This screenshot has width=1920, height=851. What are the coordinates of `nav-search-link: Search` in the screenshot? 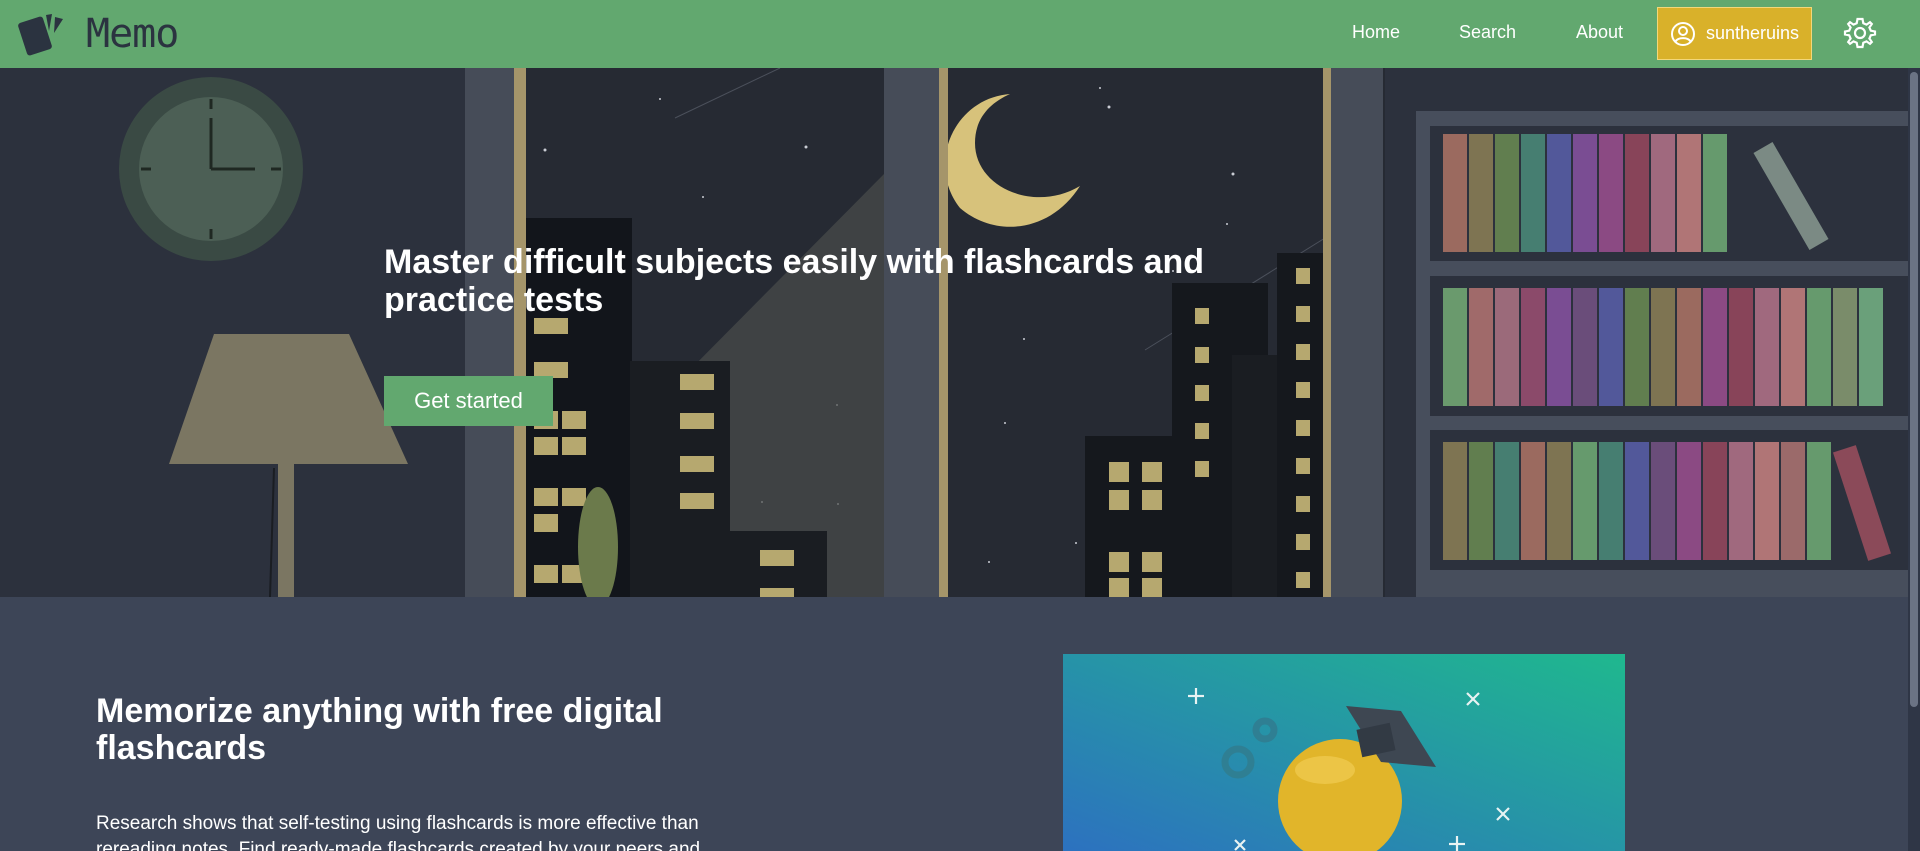 It's located at (1487, 32).